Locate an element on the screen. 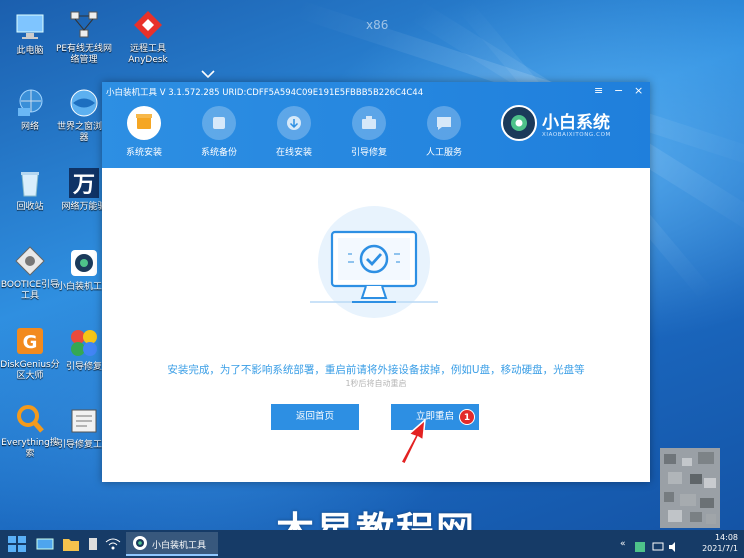 This screenshot has height=558, width=744. desktop-icon-anydesk: 远程工具AnyDesk is located at coordinates (148, 37).